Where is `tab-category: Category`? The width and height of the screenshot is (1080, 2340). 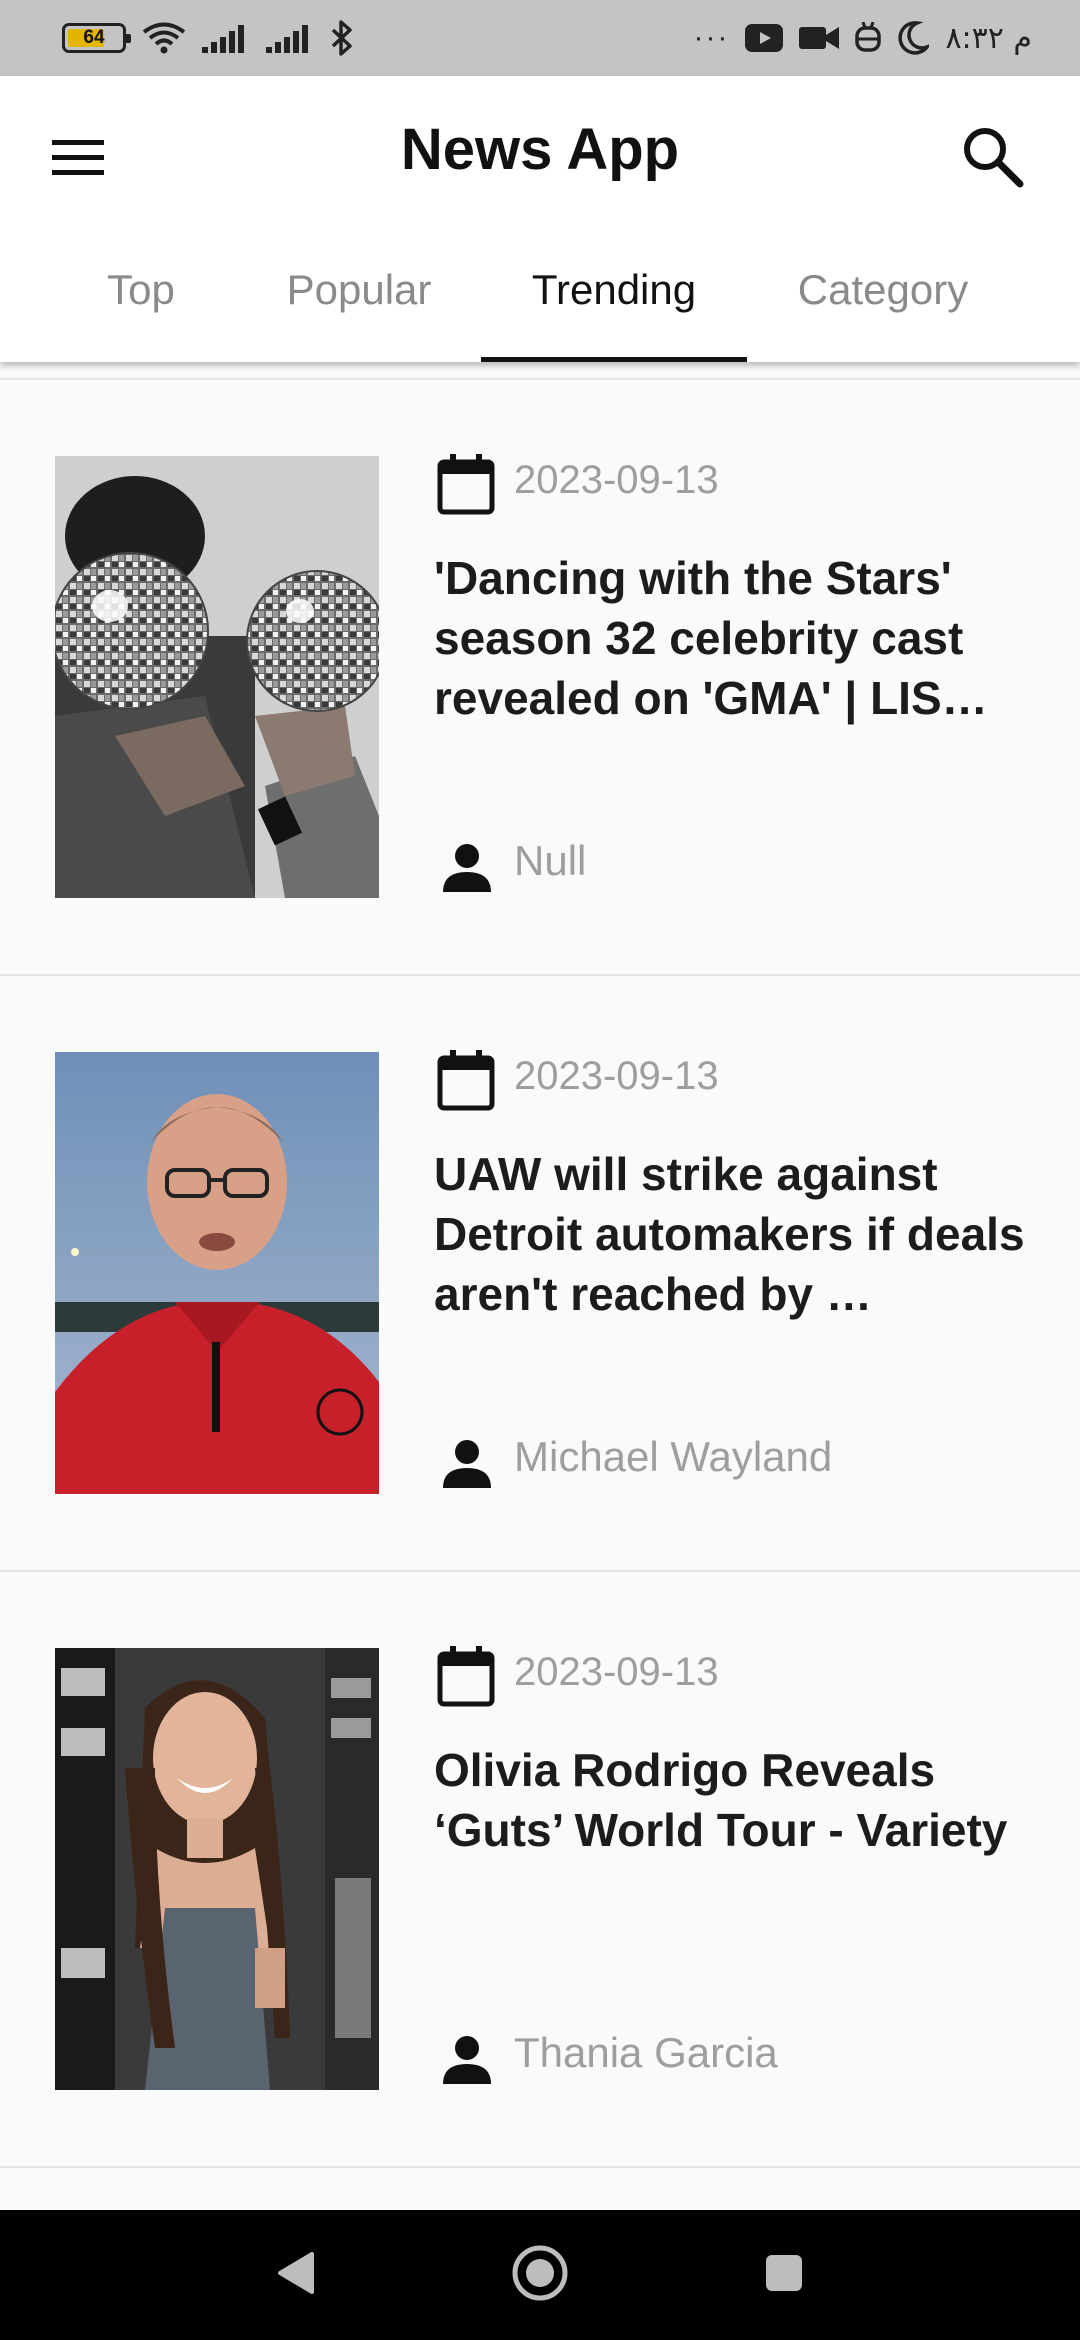 tab-category: Category is located at coordinates (883, 304).